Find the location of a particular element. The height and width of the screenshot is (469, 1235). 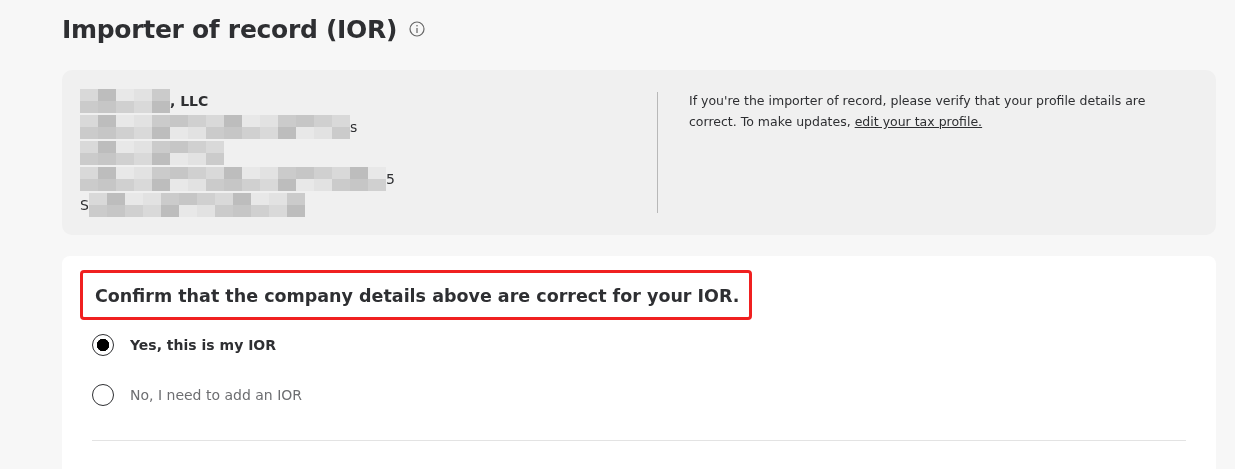

radio-label: No, I need to add an IOR is located at coordinates (216, 395).